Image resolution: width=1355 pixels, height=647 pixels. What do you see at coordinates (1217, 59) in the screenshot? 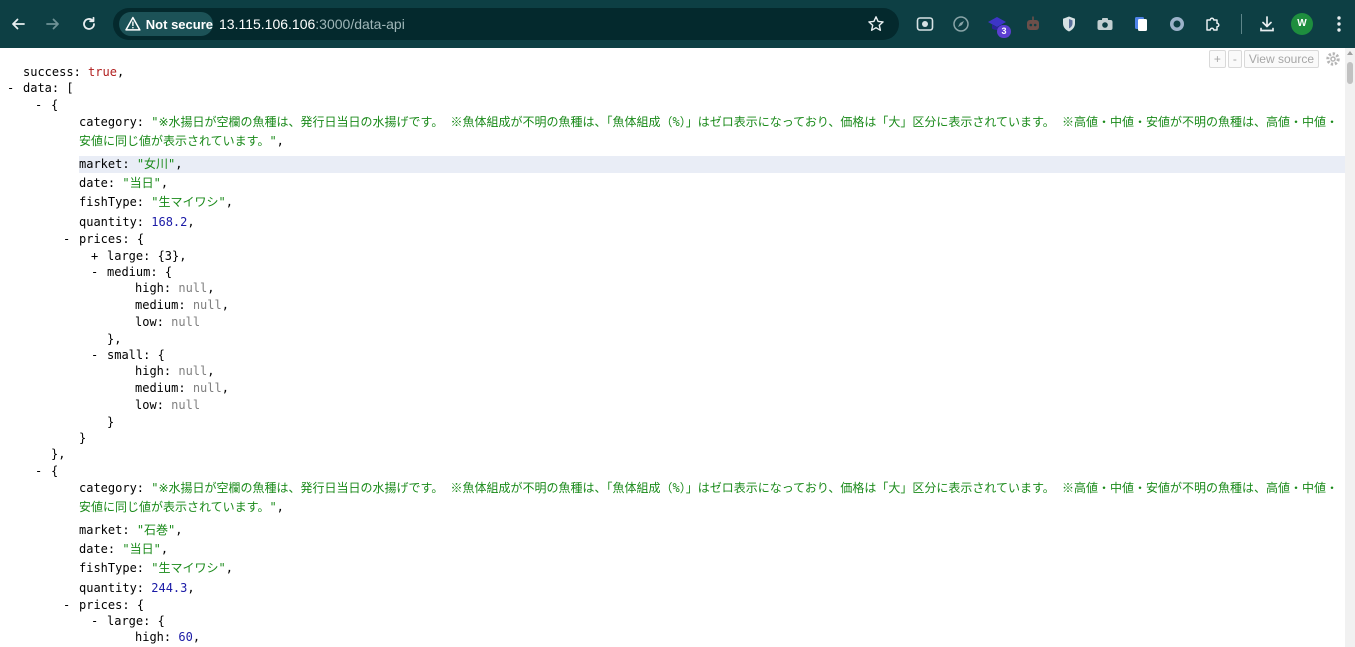
I see `expand-all-button: +` at bounding box center [1217, 59].